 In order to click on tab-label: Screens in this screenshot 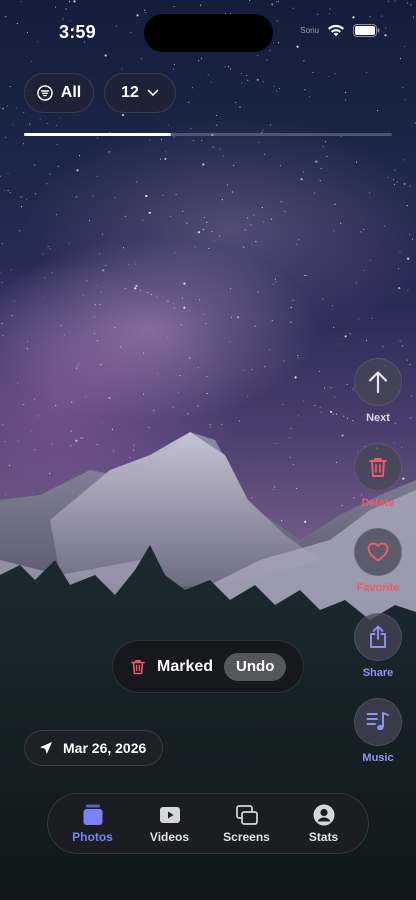, I will do `click(246, 837)`.